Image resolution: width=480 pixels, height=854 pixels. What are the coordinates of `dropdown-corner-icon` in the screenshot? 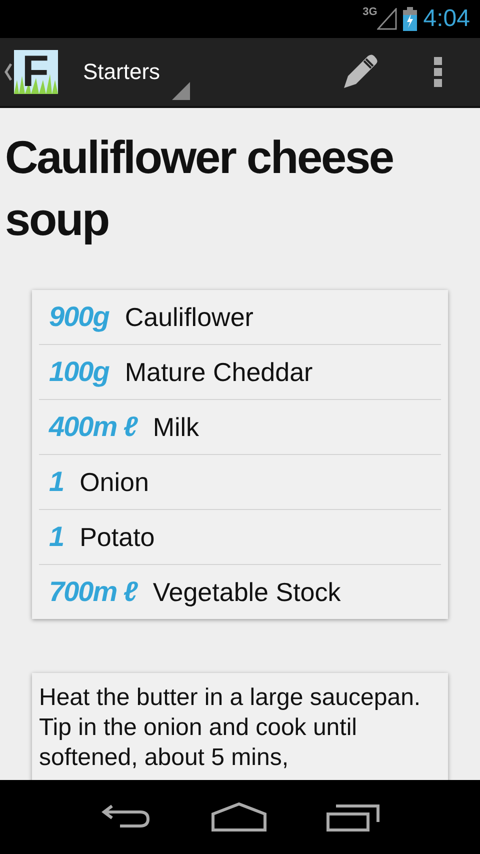 It's located at (181, 91).